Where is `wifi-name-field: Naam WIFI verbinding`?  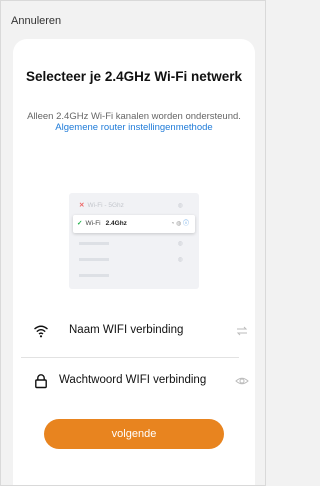 wifi-name-field: Naam WIFI verbinding is located at coordinates (140, 332).